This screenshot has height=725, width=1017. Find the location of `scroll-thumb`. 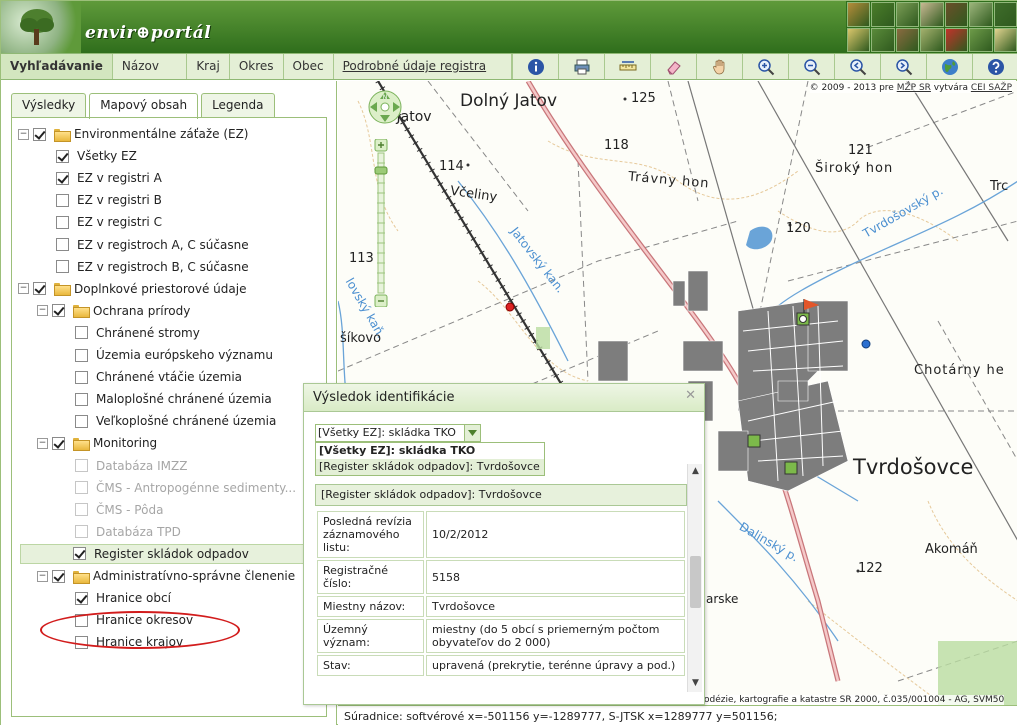

scroll-thumb is located at coordinates (695, 582).